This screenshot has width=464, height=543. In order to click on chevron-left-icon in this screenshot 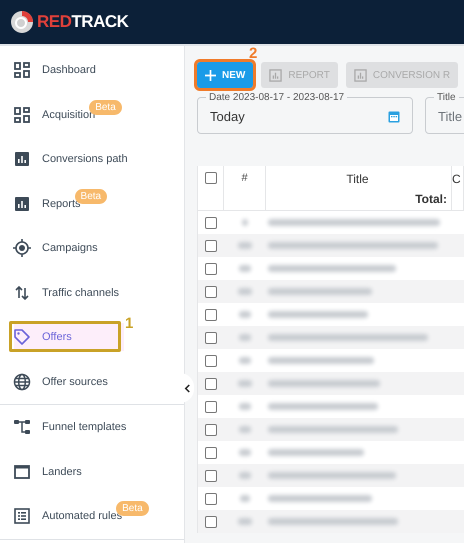, I will do `click(187, 388)`.